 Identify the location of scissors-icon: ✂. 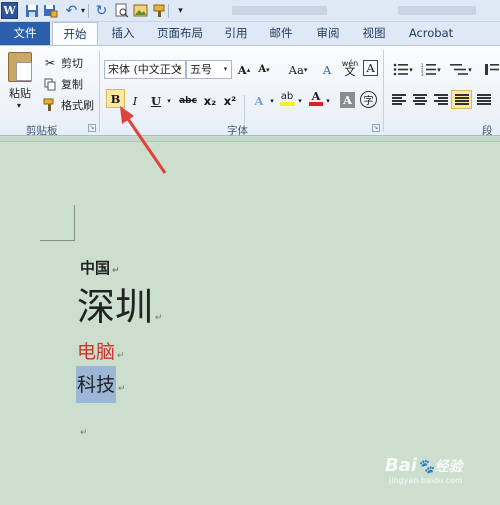
(50, 63).